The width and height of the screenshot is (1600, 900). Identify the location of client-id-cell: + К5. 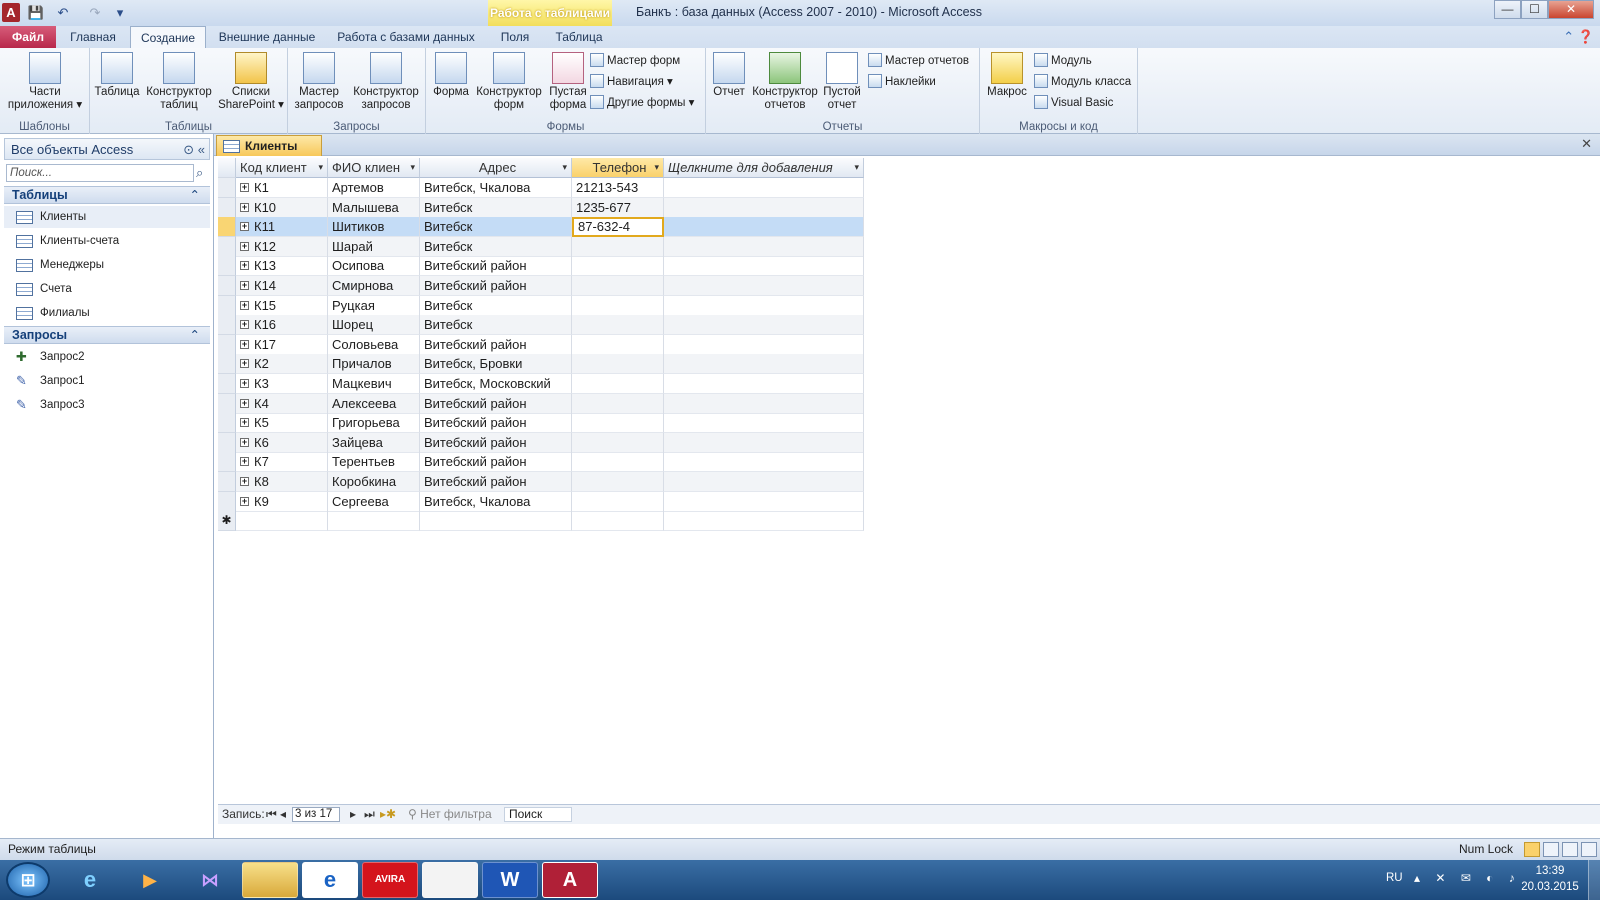
(282, 423).